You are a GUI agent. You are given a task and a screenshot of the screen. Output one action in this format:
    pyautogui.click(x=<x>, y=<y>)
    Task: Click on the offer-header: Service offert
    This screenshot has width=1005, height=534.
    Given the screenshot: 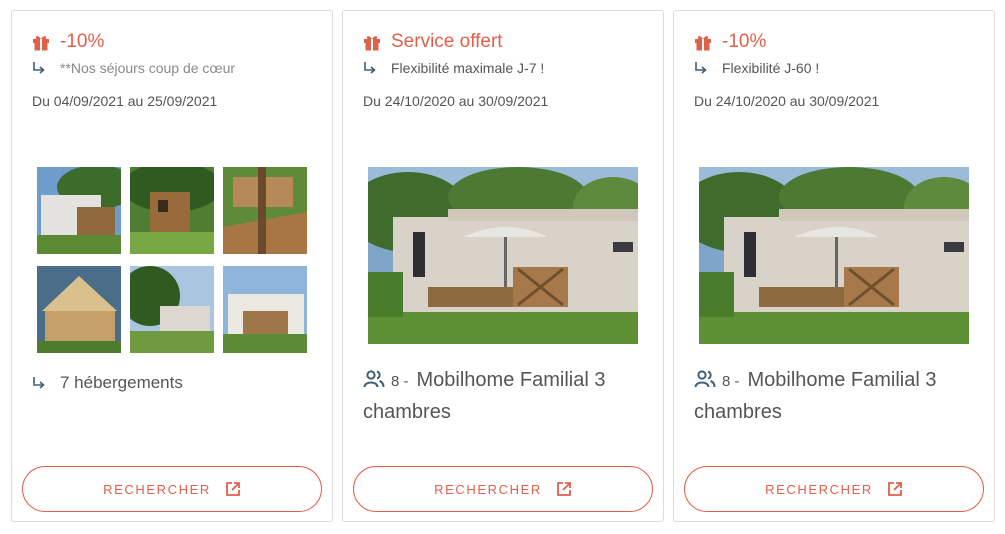 What is the action you would take?
    pyautogui.click(x=433, y=42)
    